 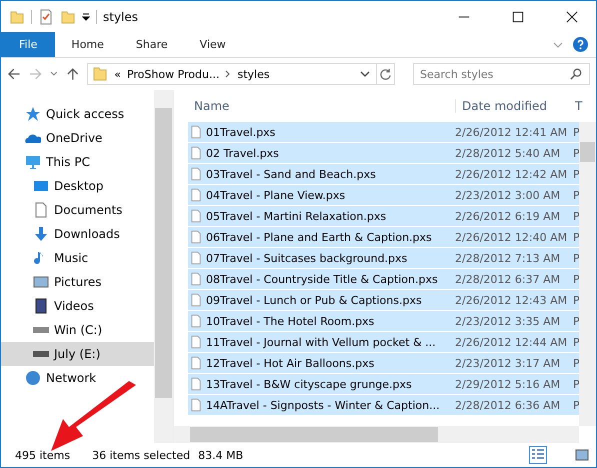 I want to click on refresh-icon, so click(x=385, y=74).